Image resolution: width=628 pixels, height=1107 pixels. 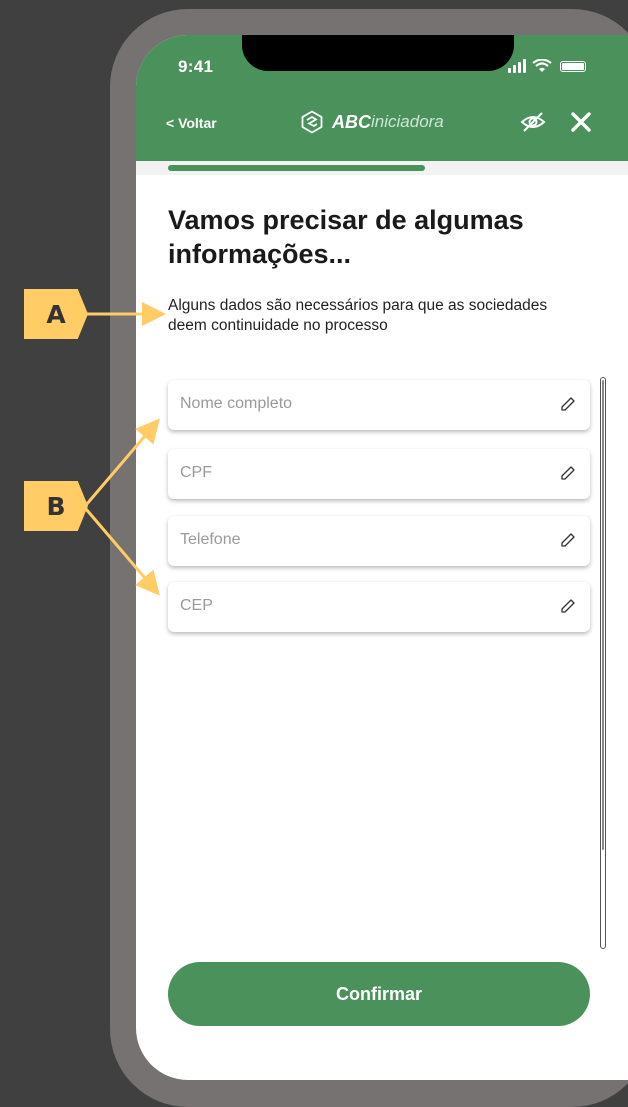 What do you see at coordinates (351, 121) in the screenshot?
I see `brand-name-bold: ABC` at bounding box center [351, 121].